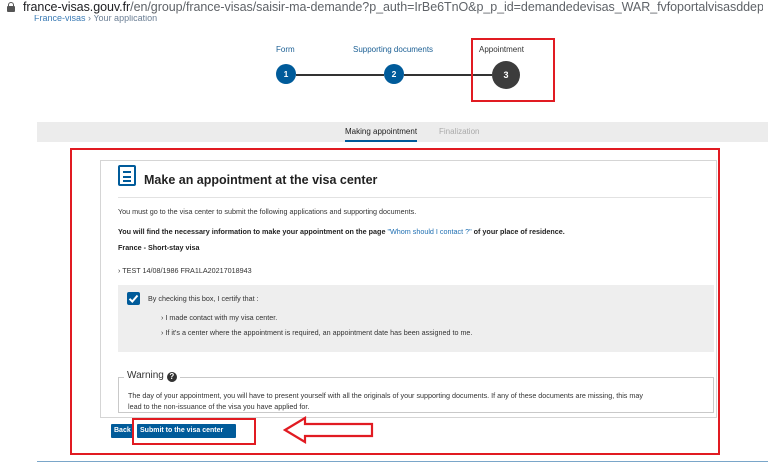 The height and width of the screenshot is (468, 768). What do you see at coordinates (393, 49) in the screenshot?
I see `step-label-supporting-documents: Supporting documents` at bounding box center [393, 49].